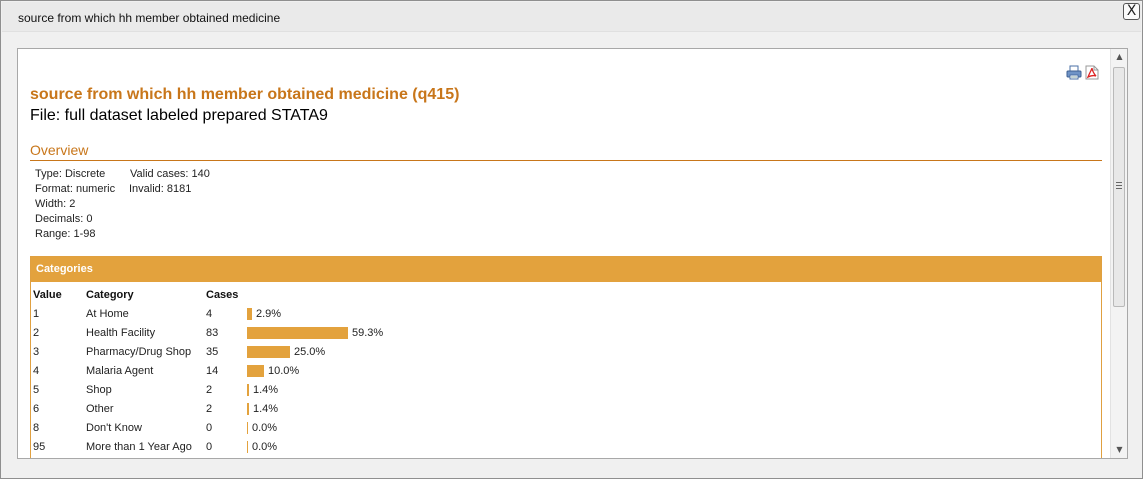 The width and height of the screenshot is (1143, 479). Describe the element at coordinates (55, 204) in the screenshot. I see `stat-width: Width: 2` at that location.